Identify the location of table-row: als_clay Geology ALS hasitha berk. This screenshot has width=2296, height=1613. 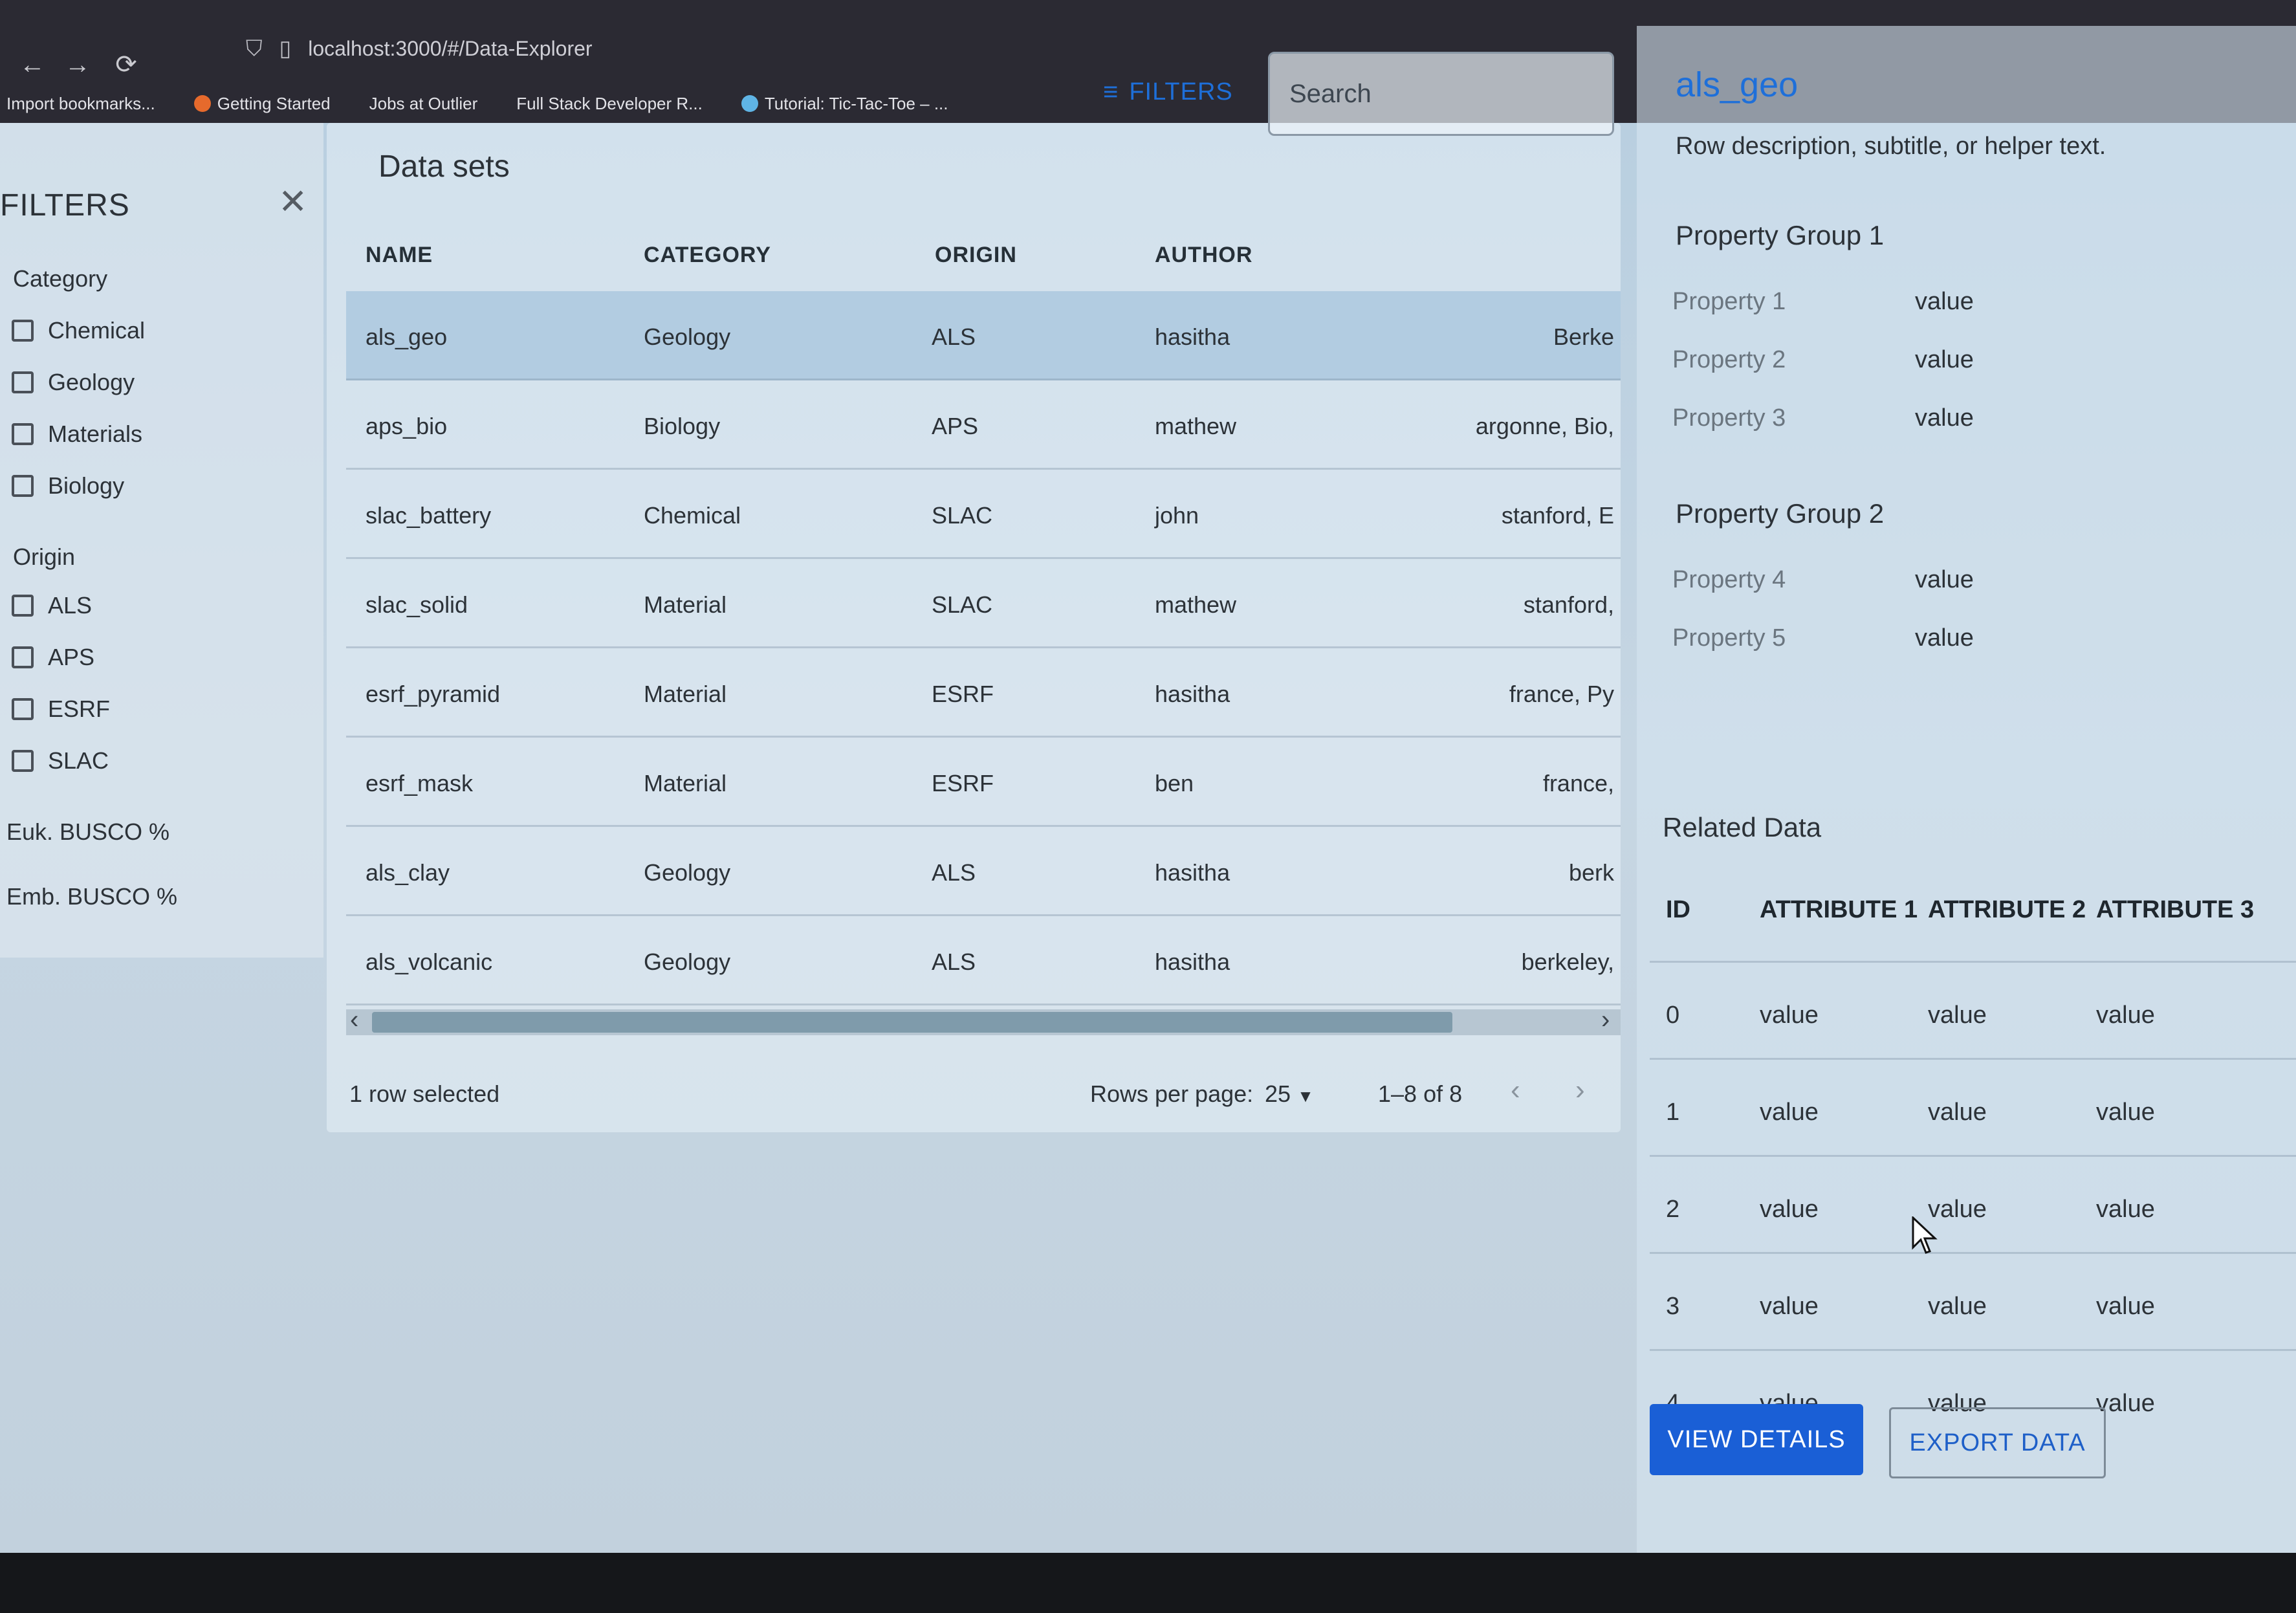
(983, 871).